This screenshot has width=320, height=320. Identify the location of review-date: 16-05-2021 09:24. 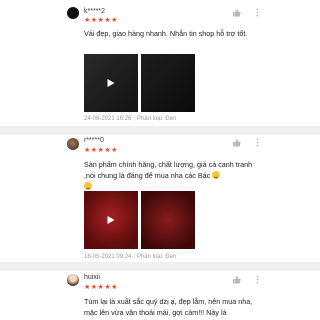
(108, 257).